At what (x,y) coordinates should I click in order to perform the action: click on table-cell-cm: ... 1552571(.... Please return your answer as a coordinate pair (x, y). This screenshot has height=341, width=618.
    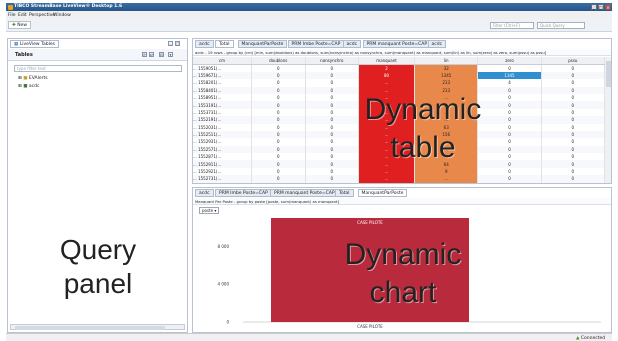
    Looking at the image, I should click on (222, 149).